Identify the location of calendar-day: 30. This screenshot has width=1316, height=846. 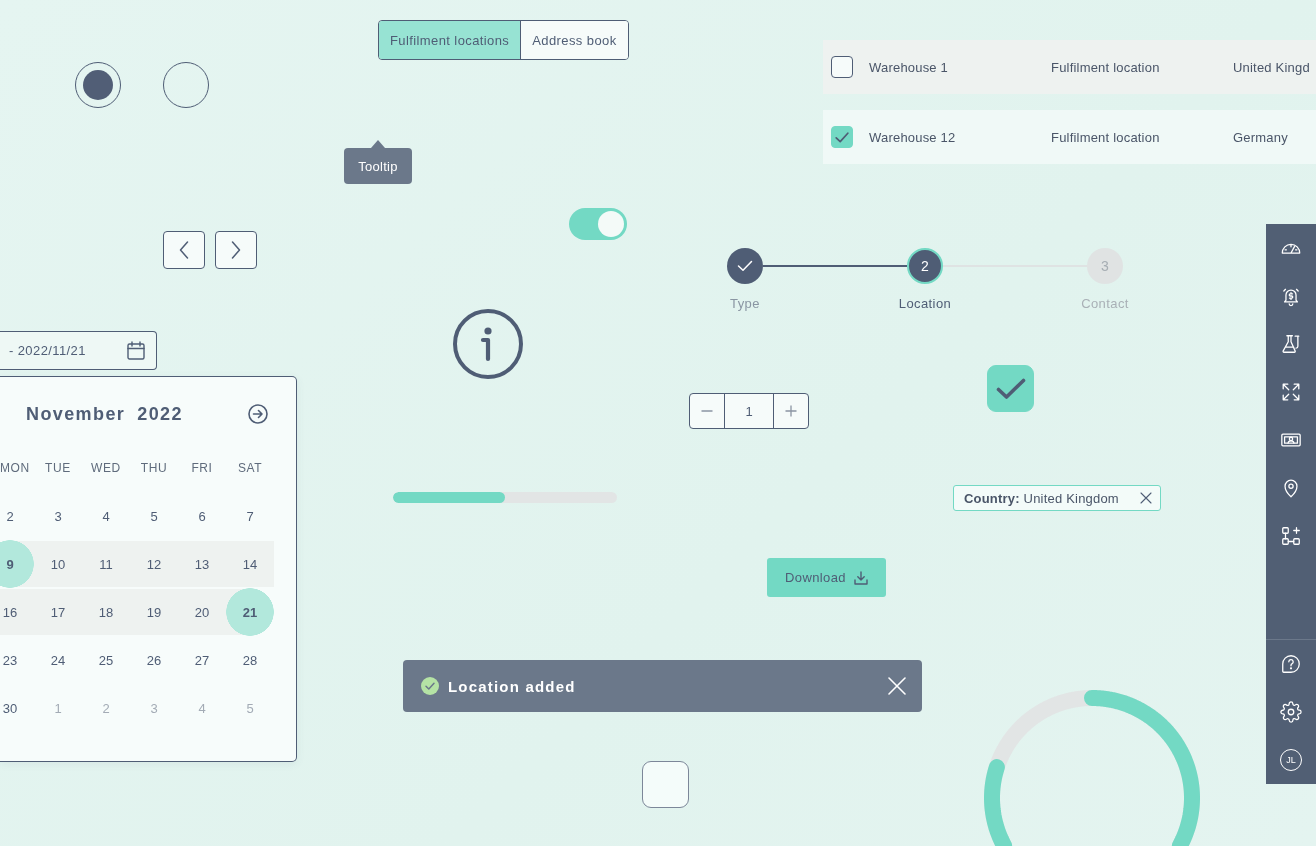
(17, 708).